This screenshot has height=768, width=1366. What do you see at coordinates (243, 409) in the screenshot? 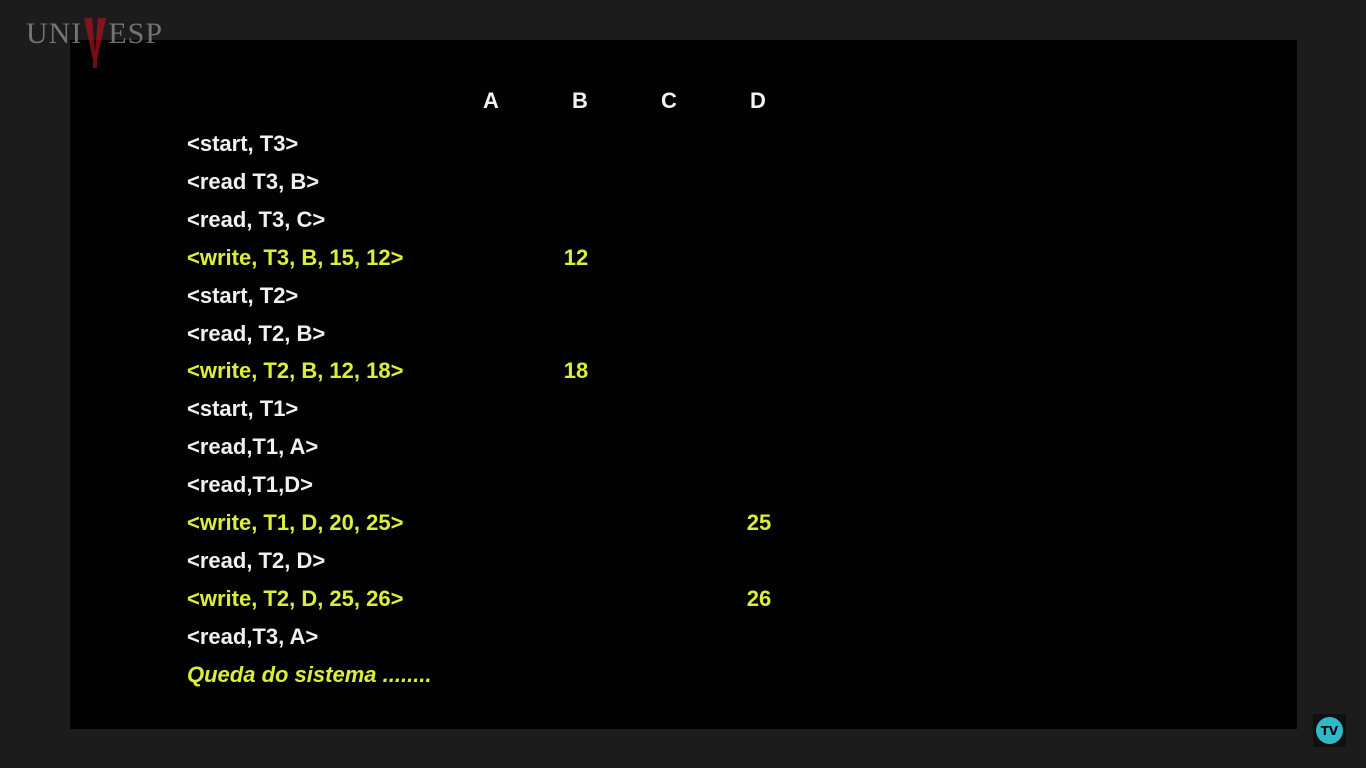
I see `log-line: <start, T1>` at bounding box center [243, 409].